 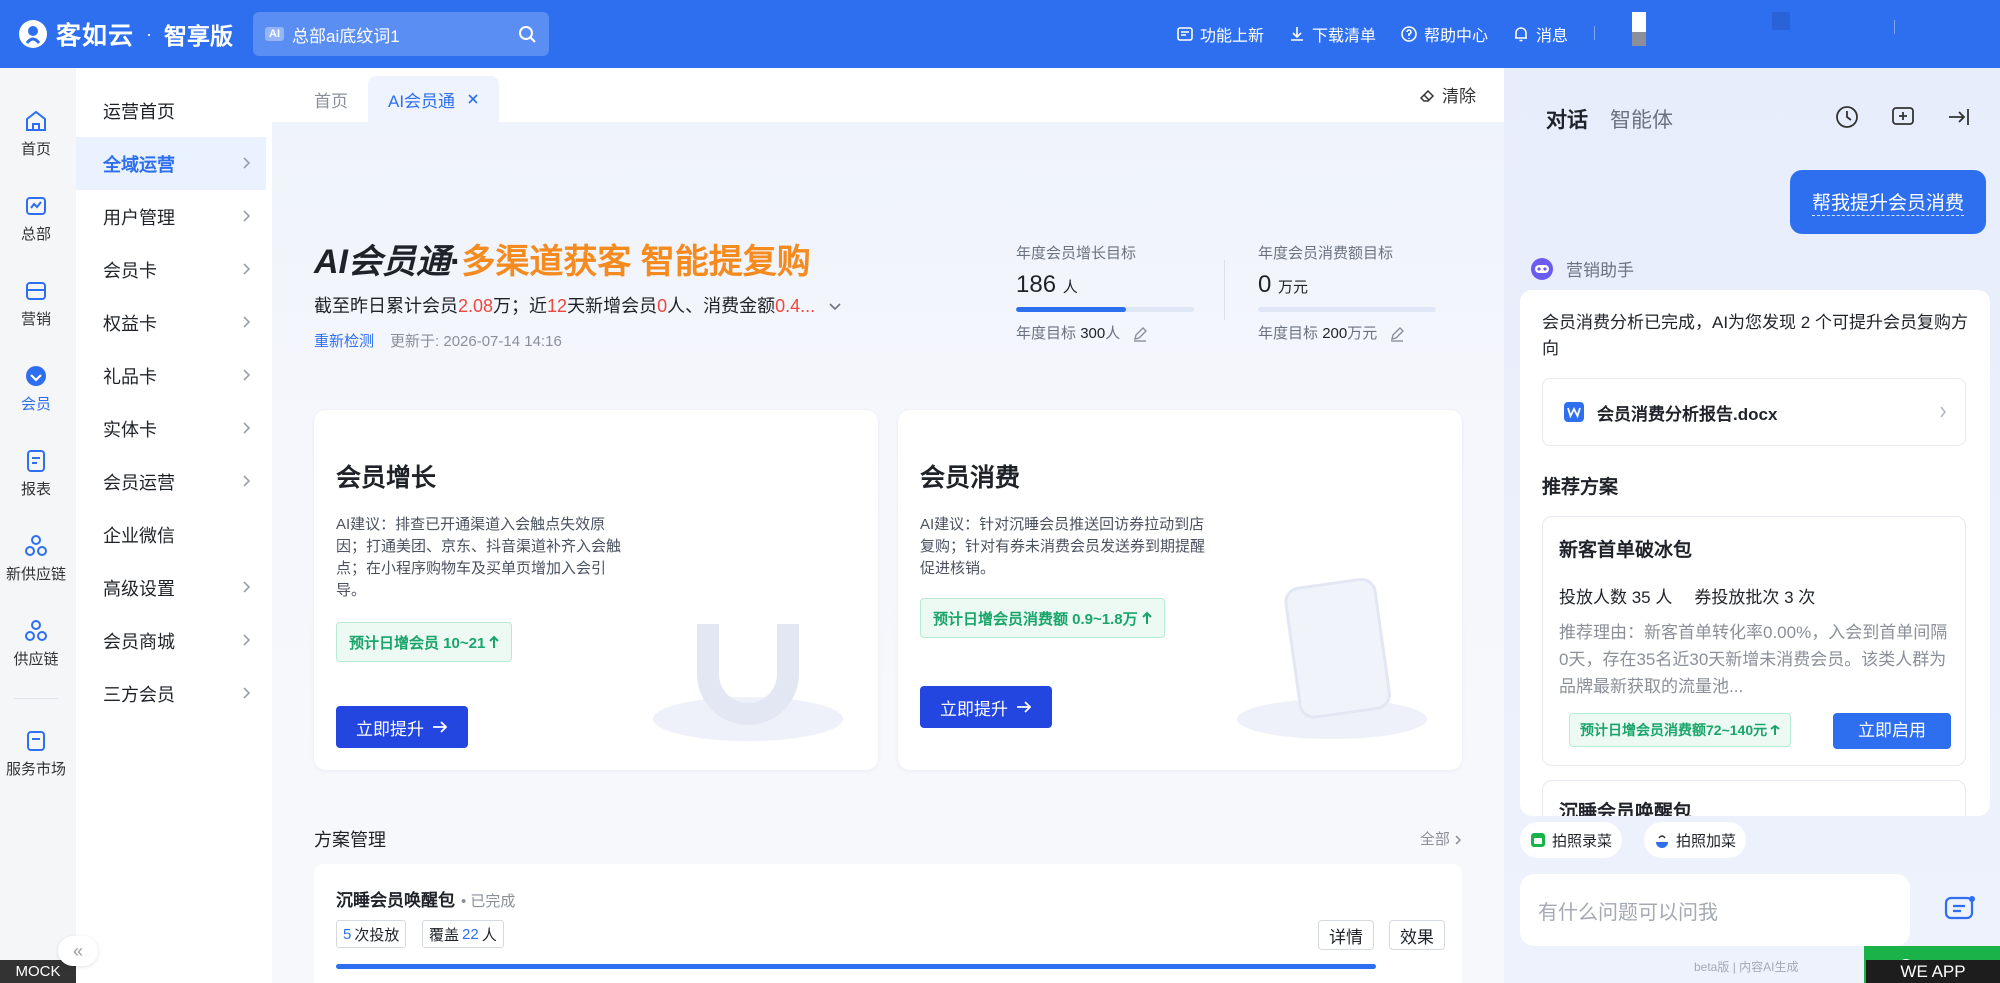 What do you see at coordinates (171, 269) in the screenshot?
I see `menu-item-member-card: 会员卡` at bounding box center [171, 269].